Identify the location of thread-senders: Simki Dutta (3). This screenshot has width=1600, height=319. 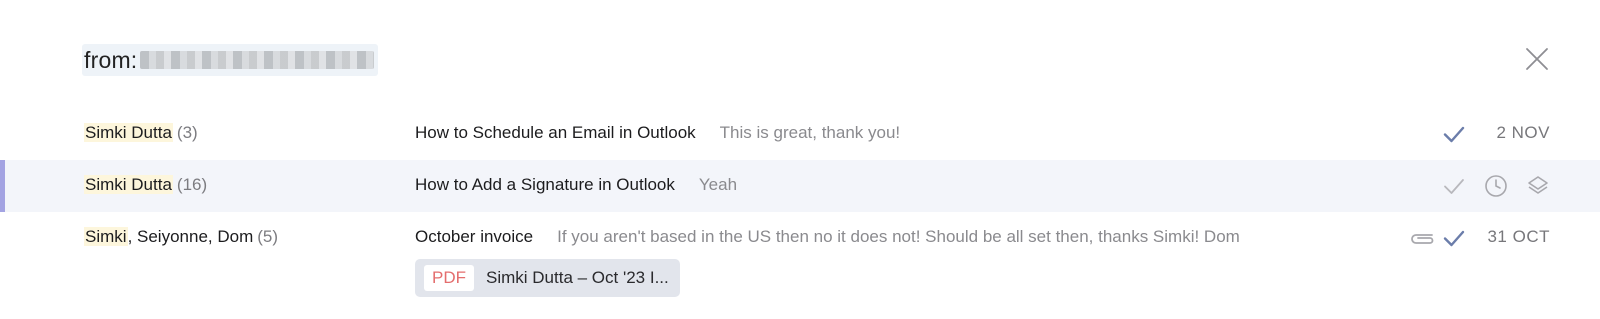
(141, 133).